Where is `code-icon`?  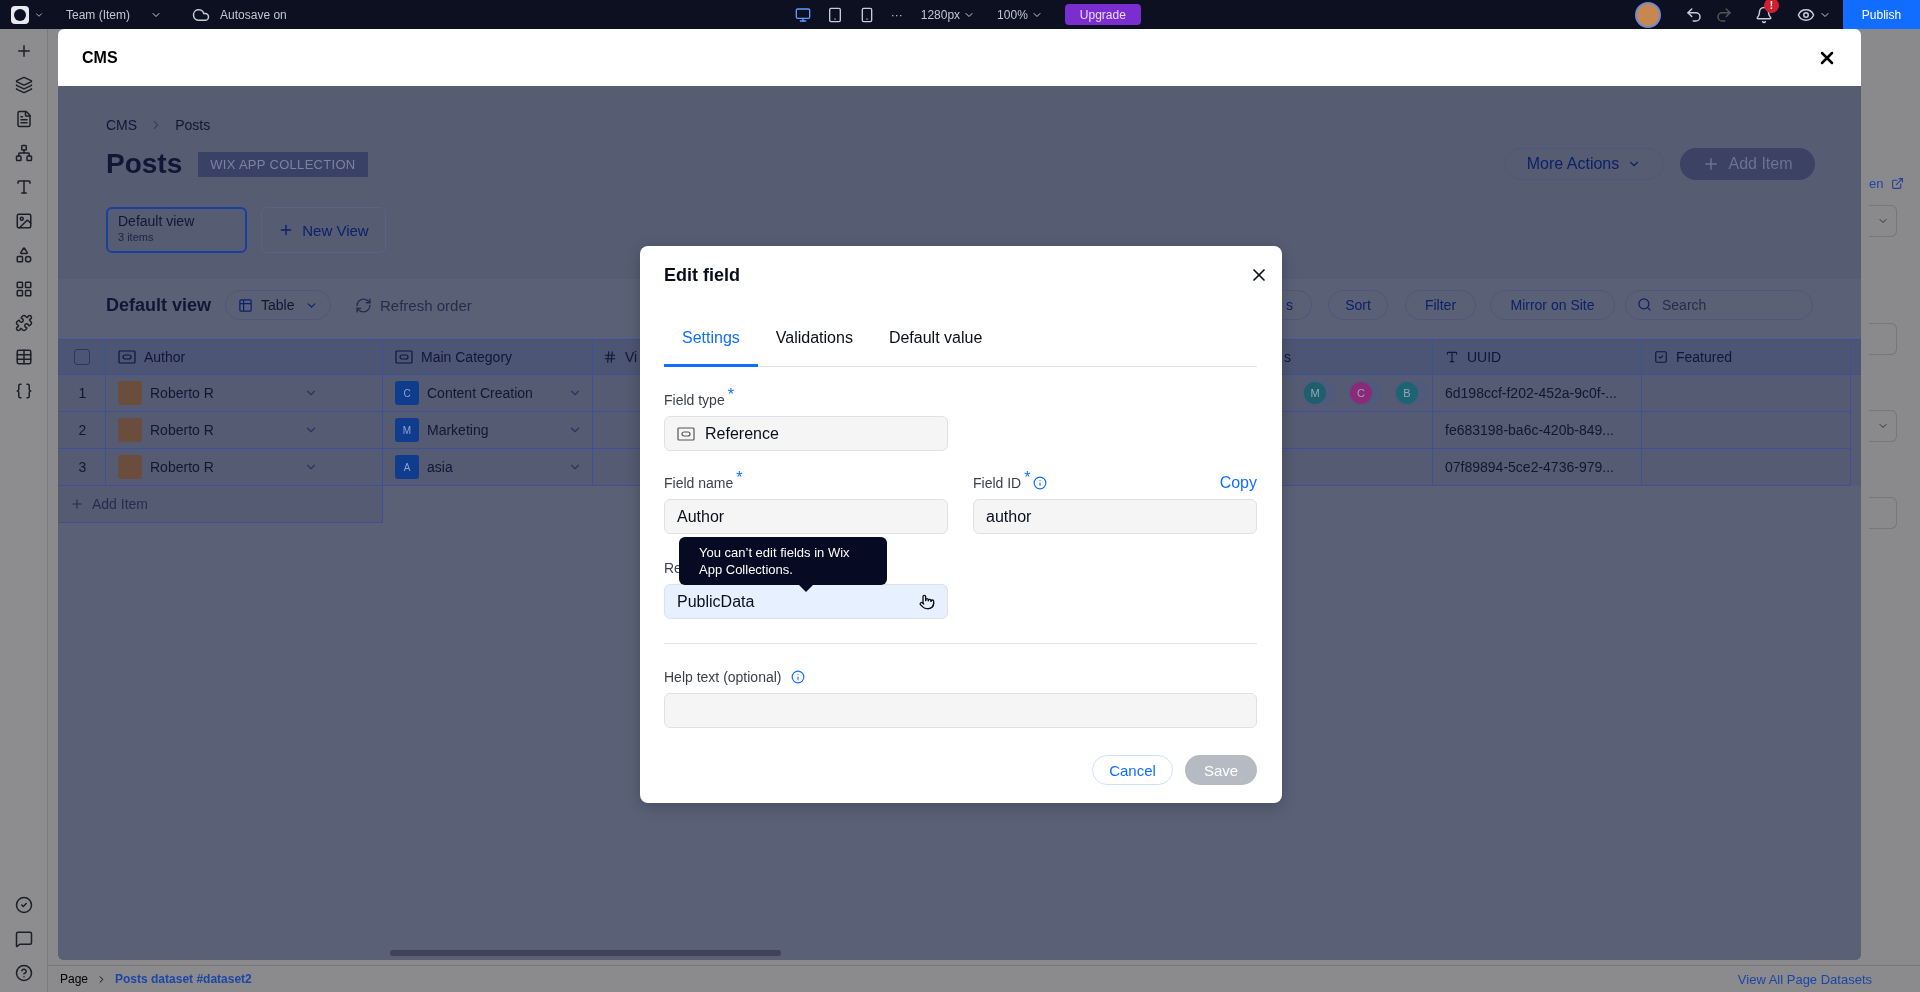 code-icon is located at coordinates (23, 391).